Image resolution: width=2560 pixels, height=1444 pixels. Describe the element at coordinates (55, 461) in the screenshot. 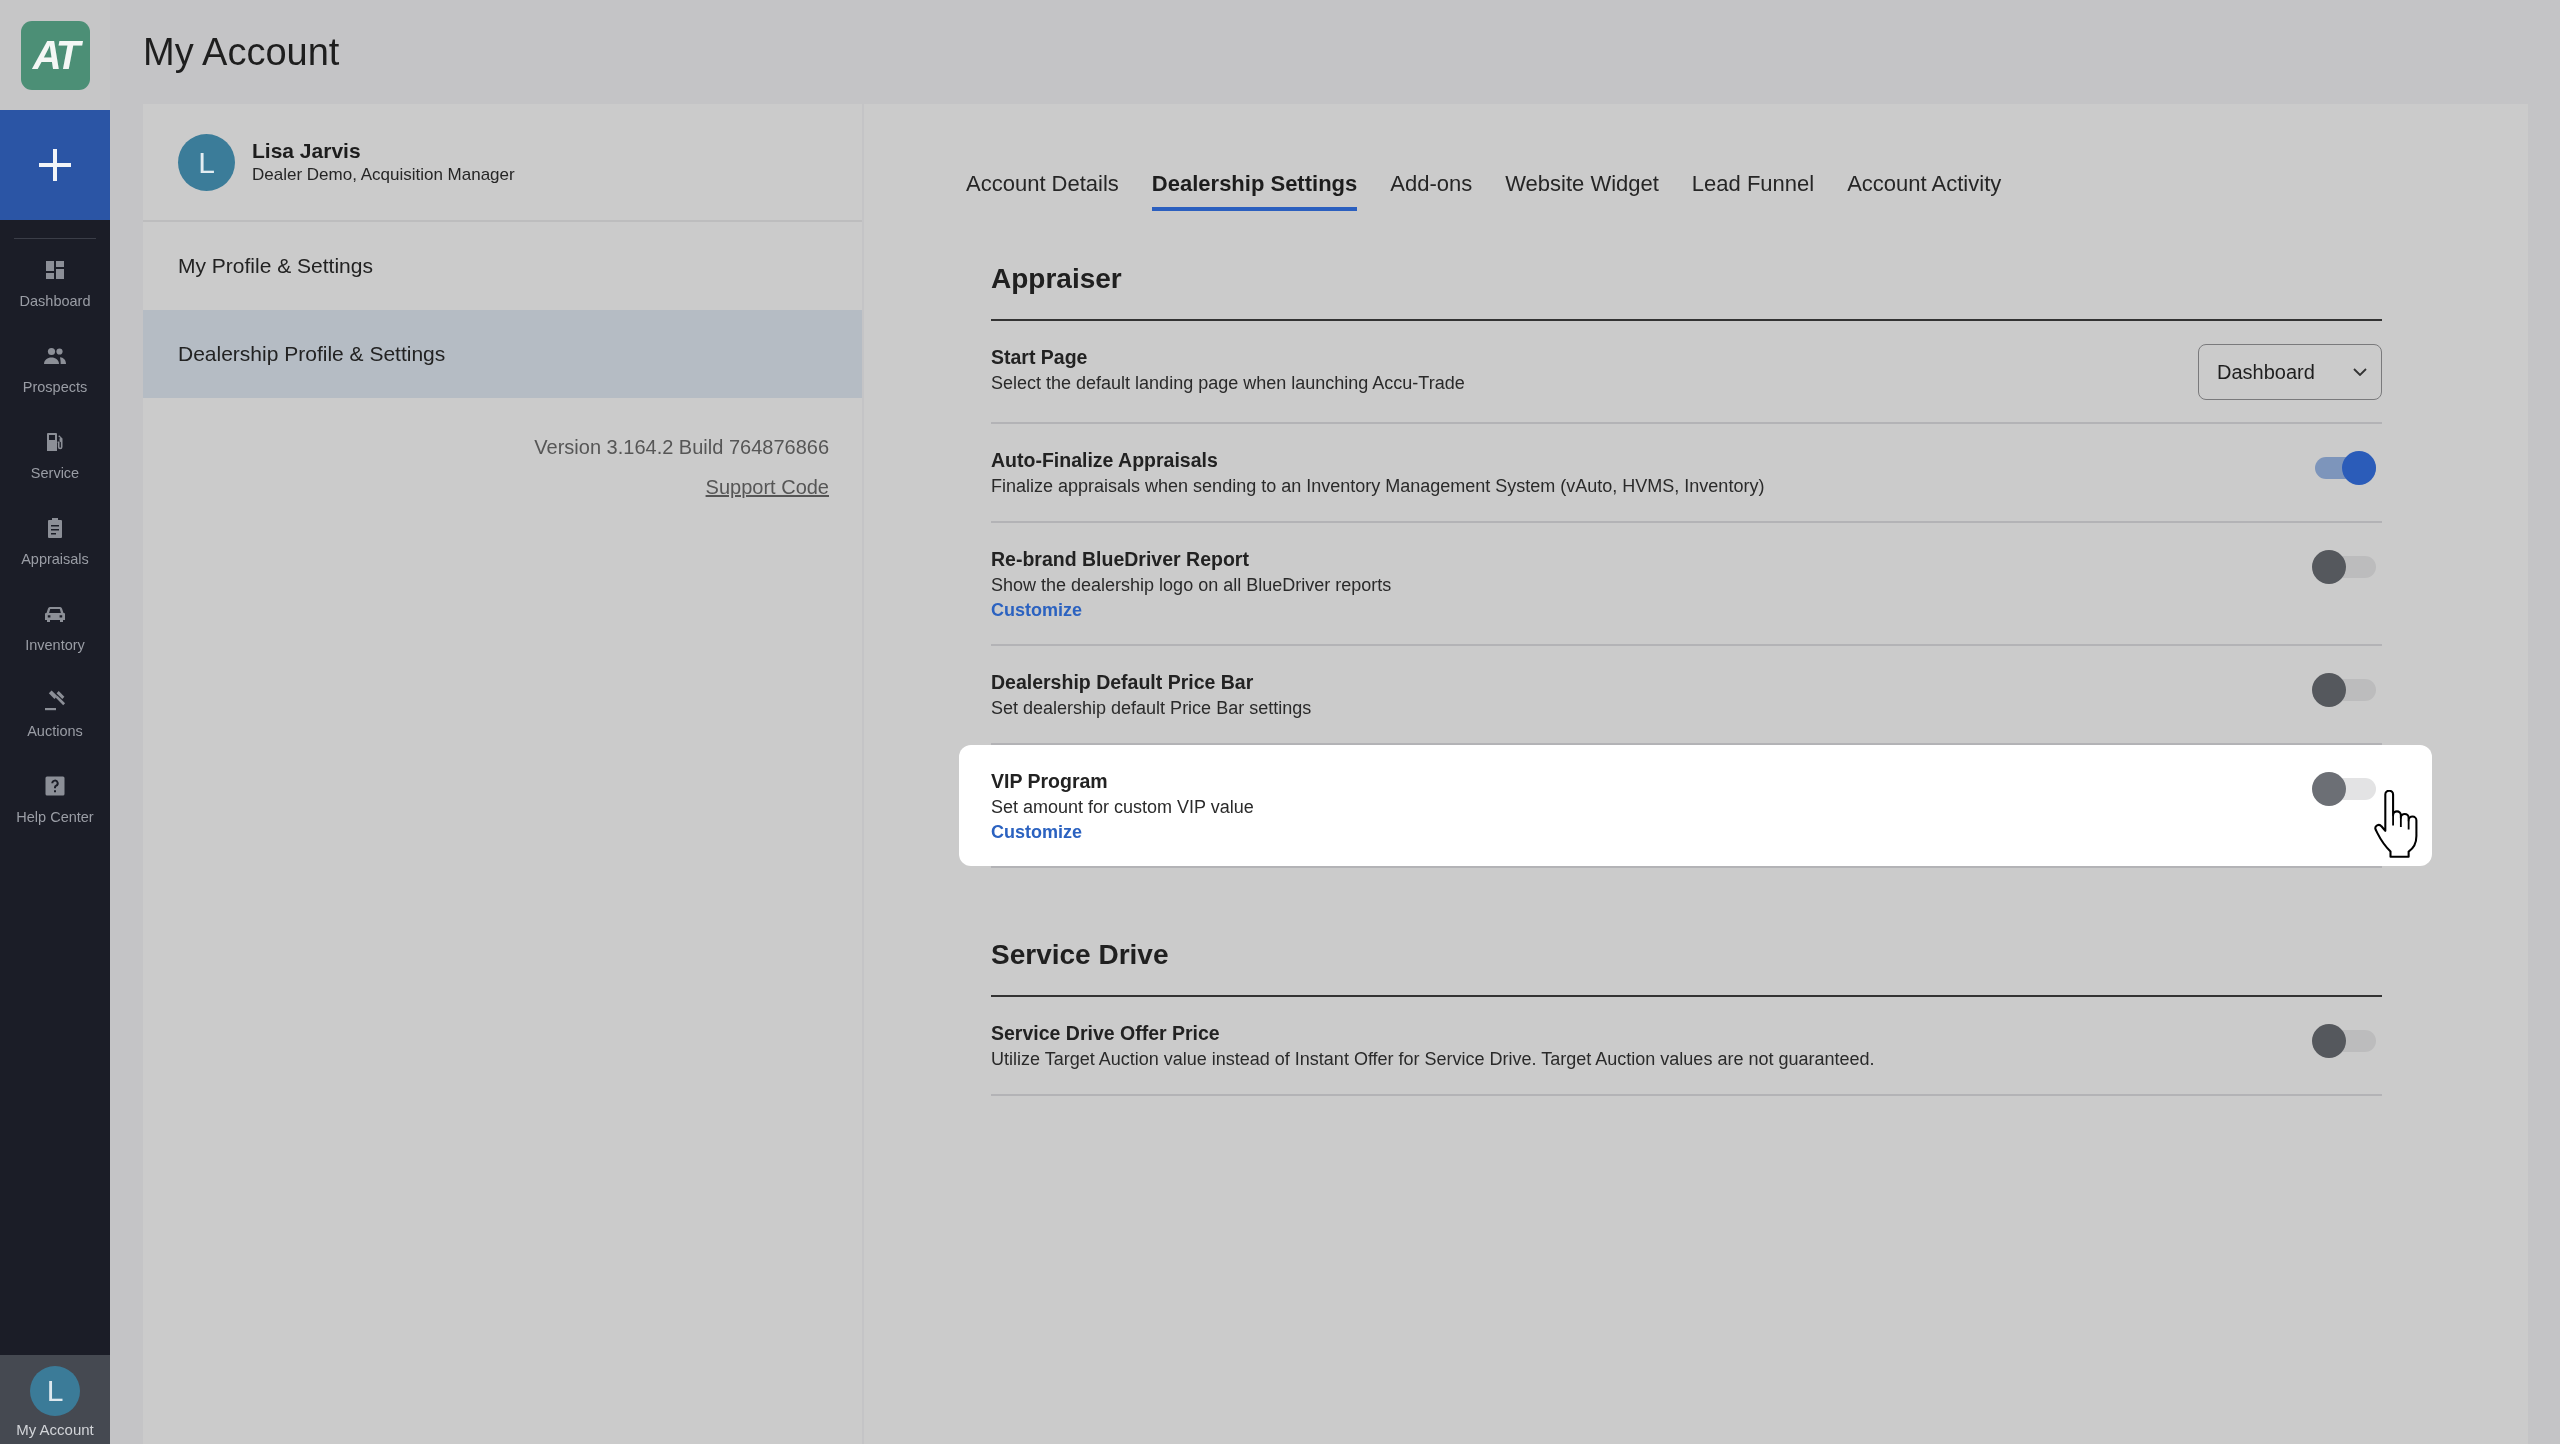

I see `nav-item: Service` at that location.